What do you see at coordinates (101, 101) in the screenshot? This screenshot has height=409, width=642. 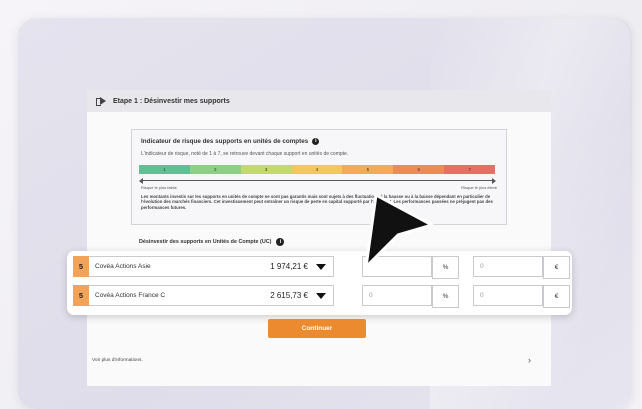 I see `logout-arrow-icon` at bounding box center [101, 101].